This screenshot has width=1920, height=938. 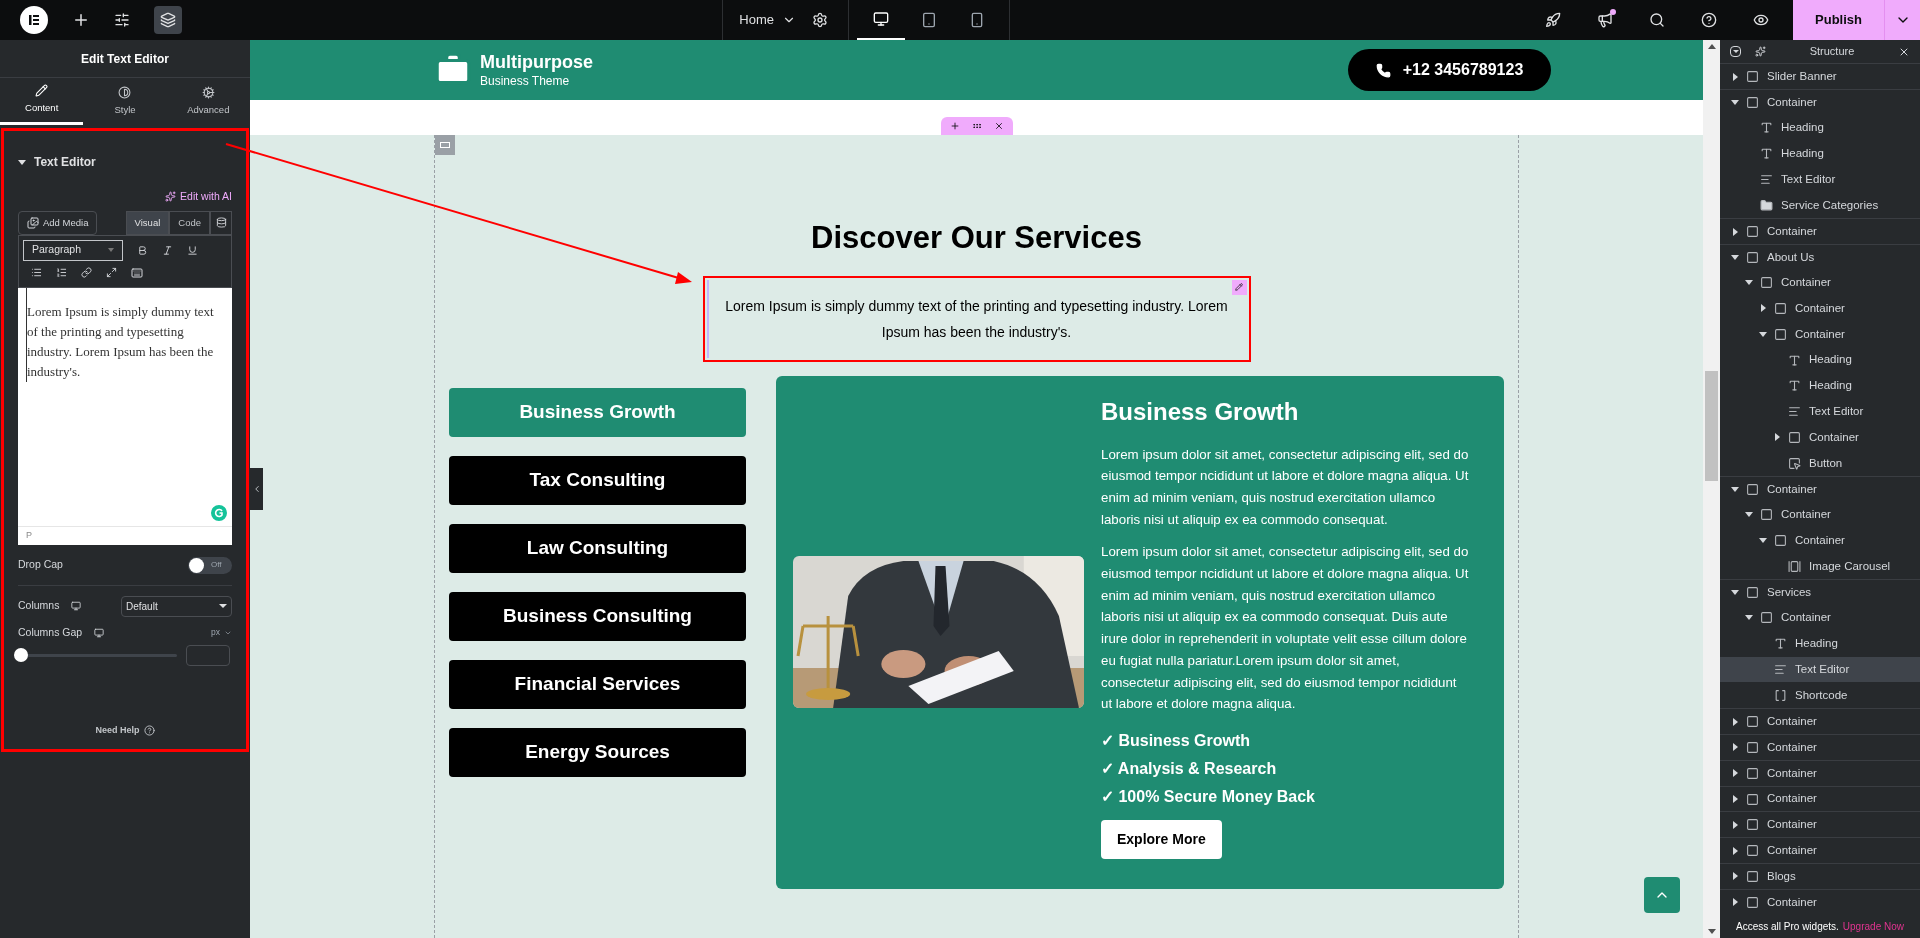 What do you see at coordinates (597, 412) in the screenshot?
I see `service-tab: Business Growth` at bounding box center [597, 412].